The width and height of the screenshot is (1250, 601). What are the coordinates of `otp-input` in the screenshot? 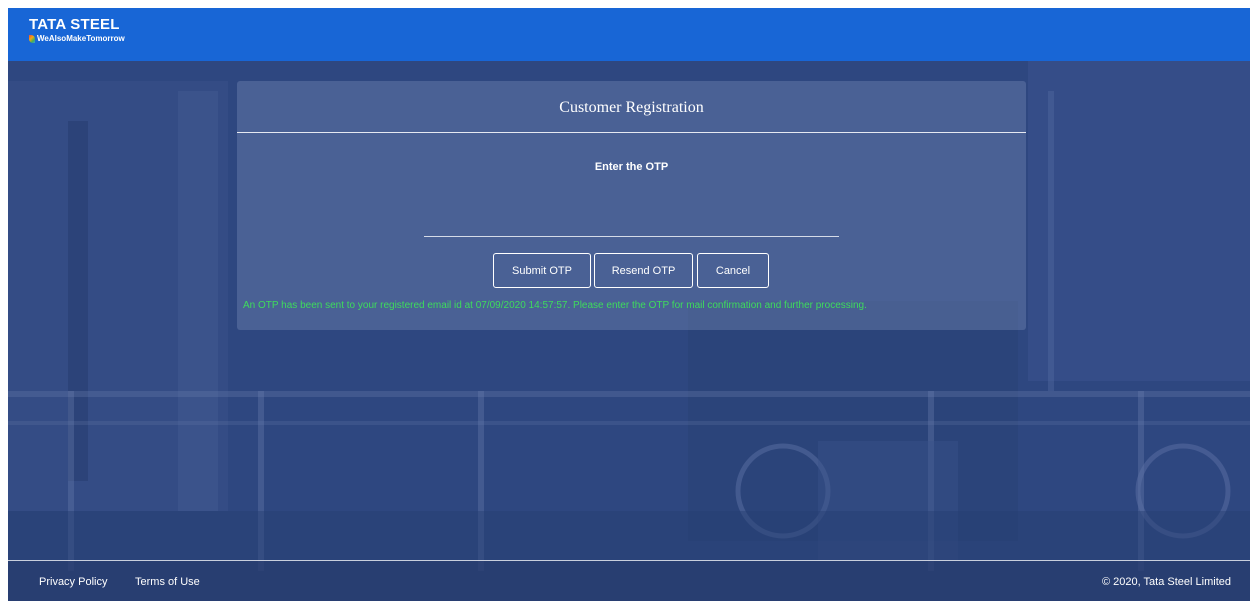 It's located at (631, 224).